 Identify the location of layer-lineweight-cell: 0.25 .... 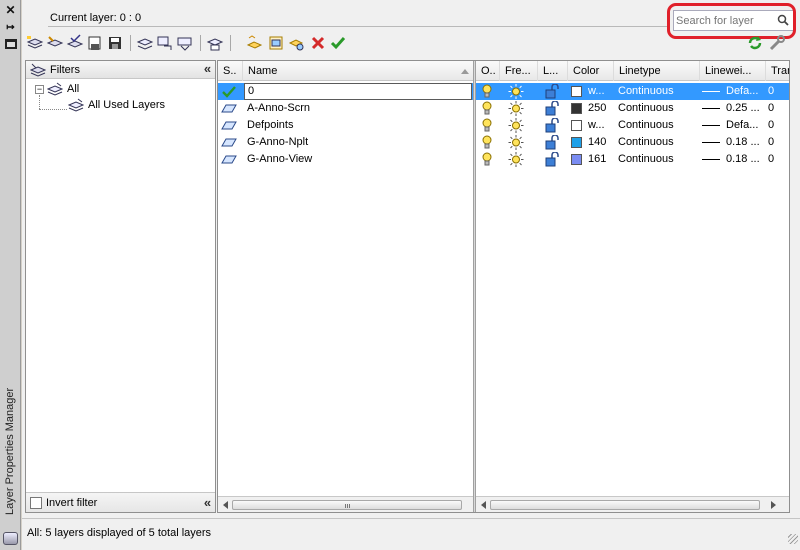
(734, 108).